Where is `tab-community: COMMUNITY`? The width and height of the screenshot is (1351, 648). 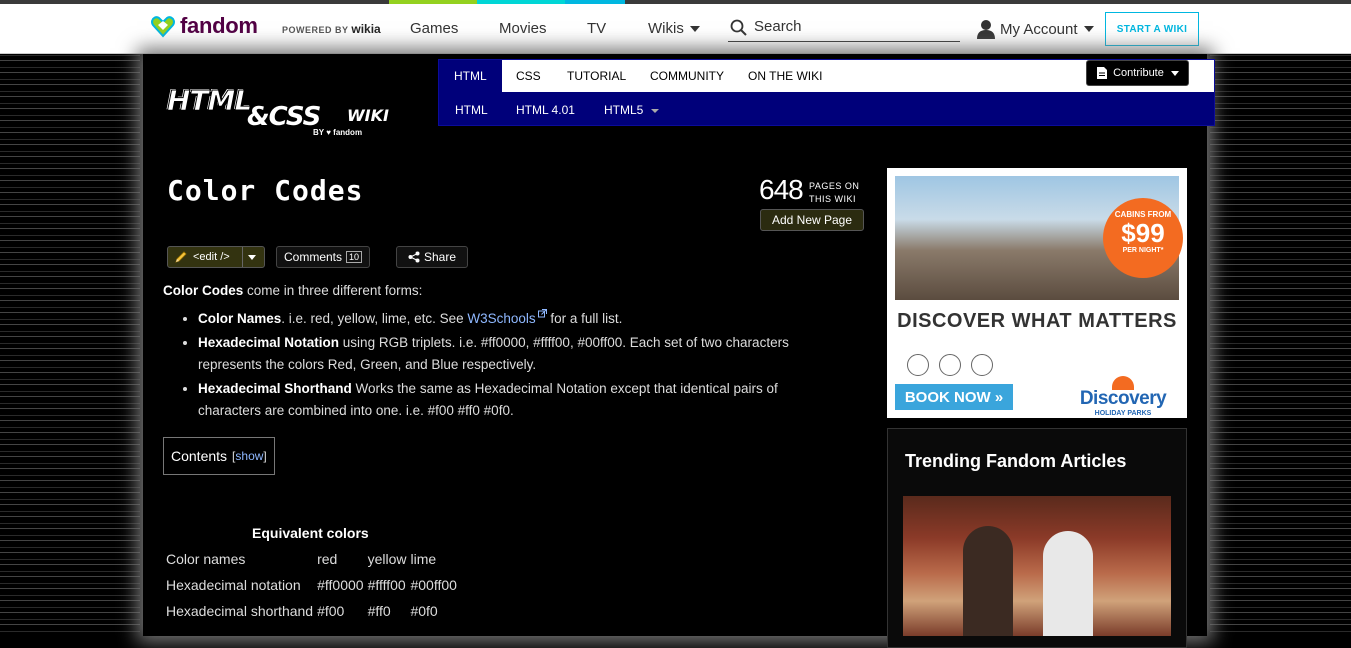 tab-community: COMMUNITY is located at coordinates (687, 76).